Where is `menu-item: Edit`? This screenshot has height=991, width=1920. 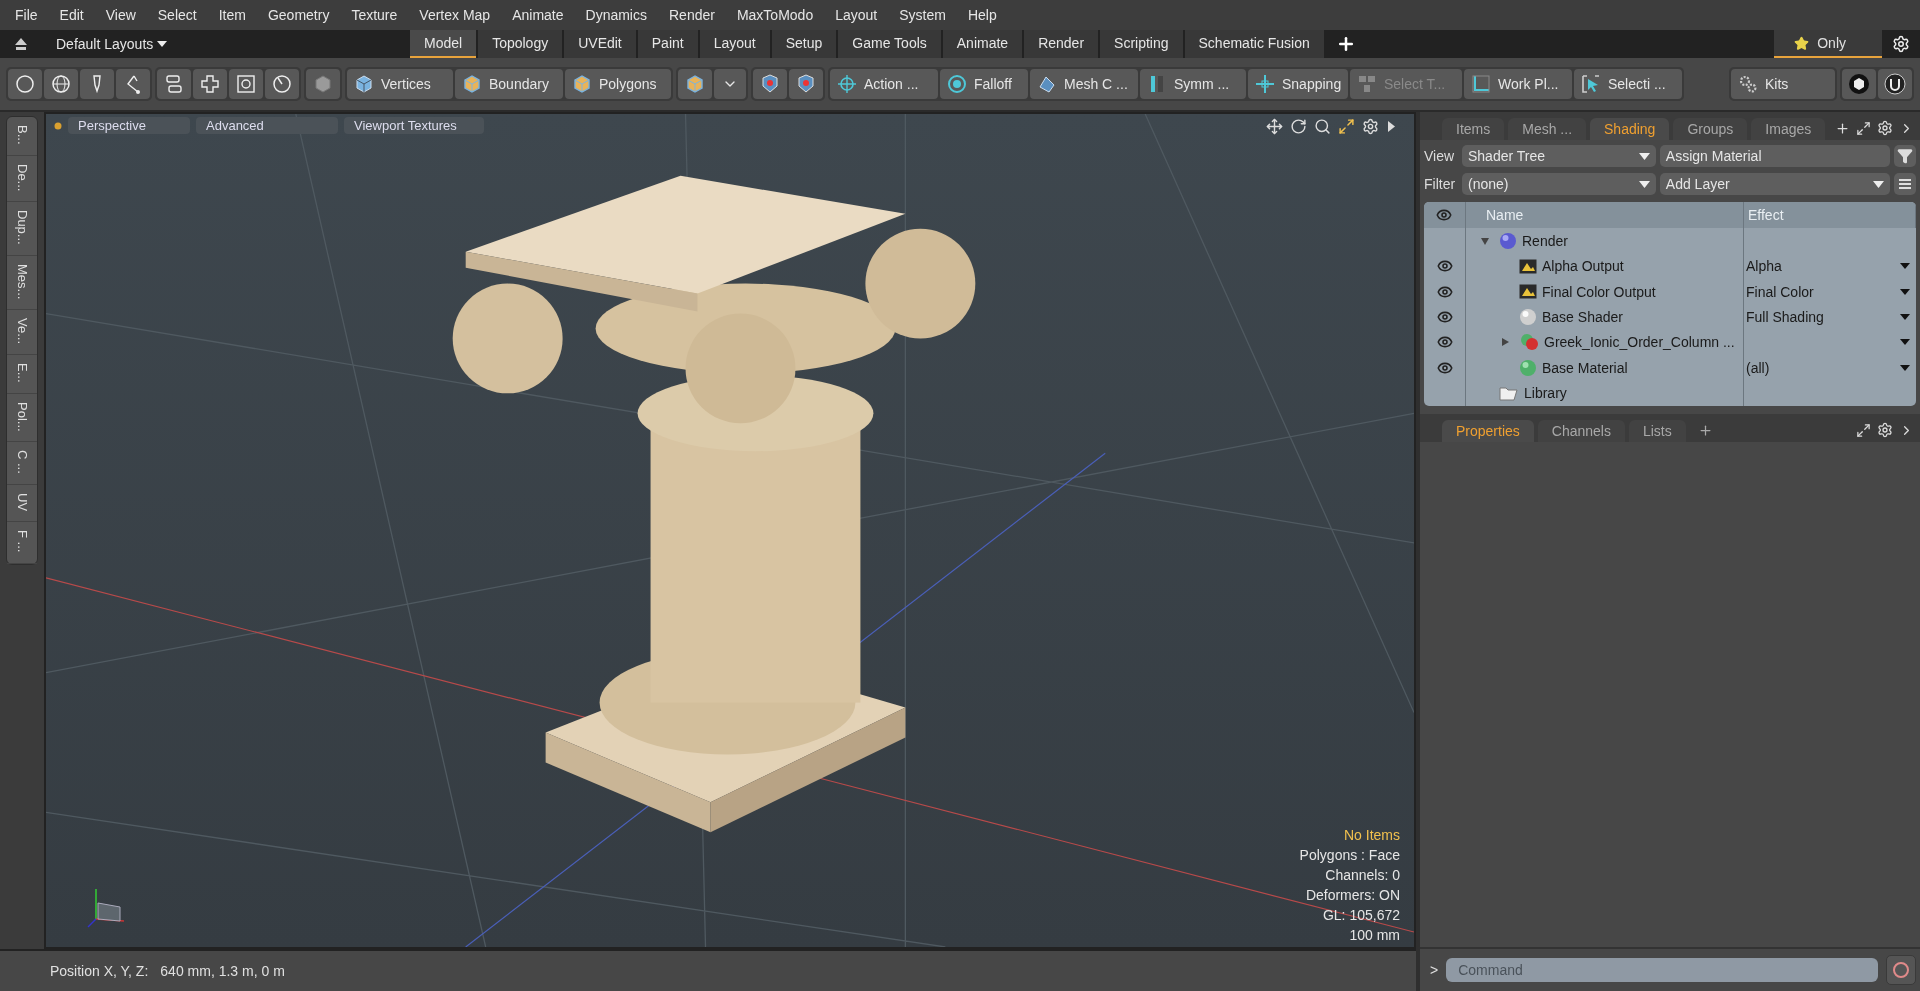
menu-item: Edit is located at coordinates (71, 15).